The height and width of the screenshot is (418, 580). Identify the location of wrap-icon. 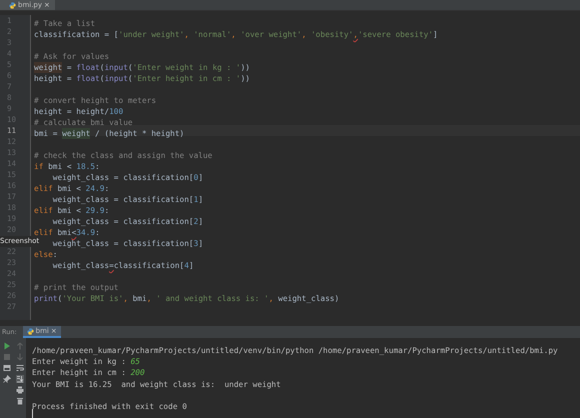
(20, 368).